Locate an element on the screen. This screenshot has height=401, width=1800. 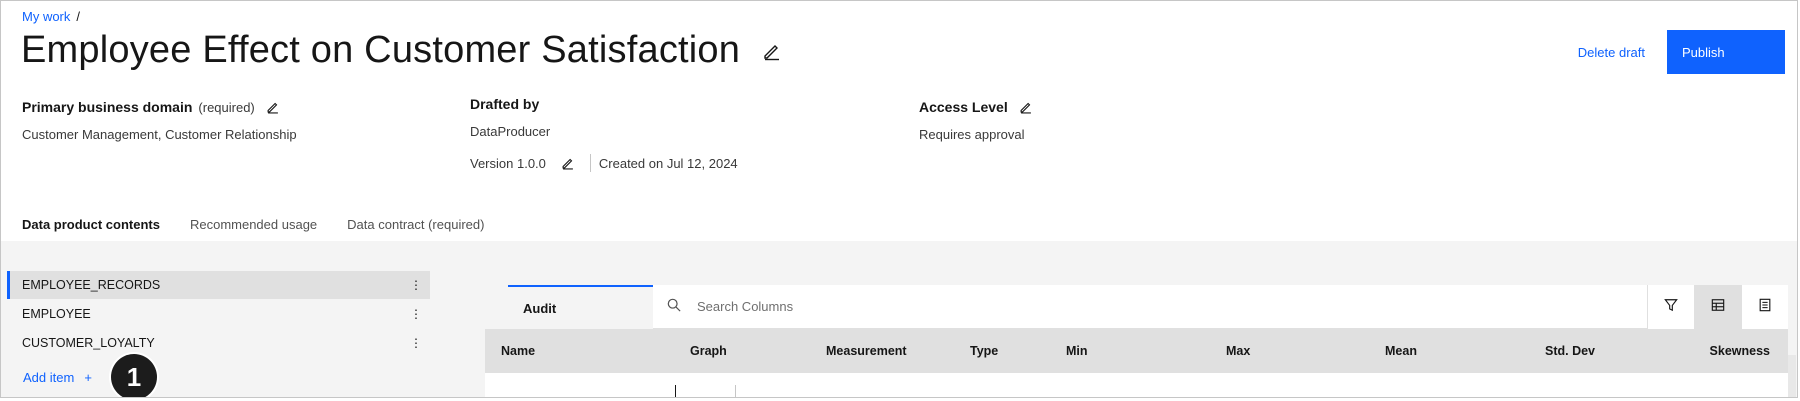
scrollbar is located at coordinates (1792, 376).